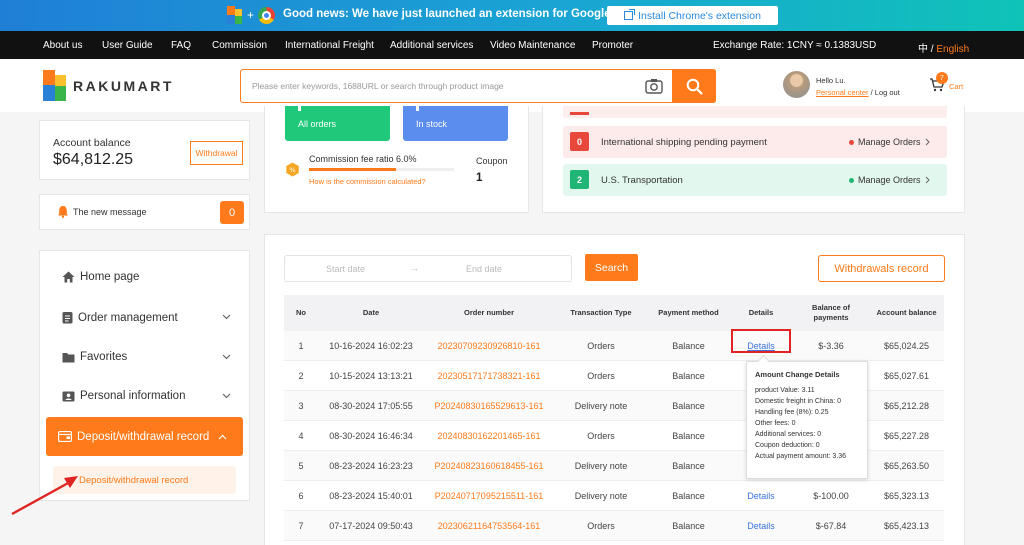 The width and height of the screenshot is (1024, 545). Describe the element at coordinates (906, 496) in the screenshot. I see `cell-account-balance: $65,323.13` at that location.